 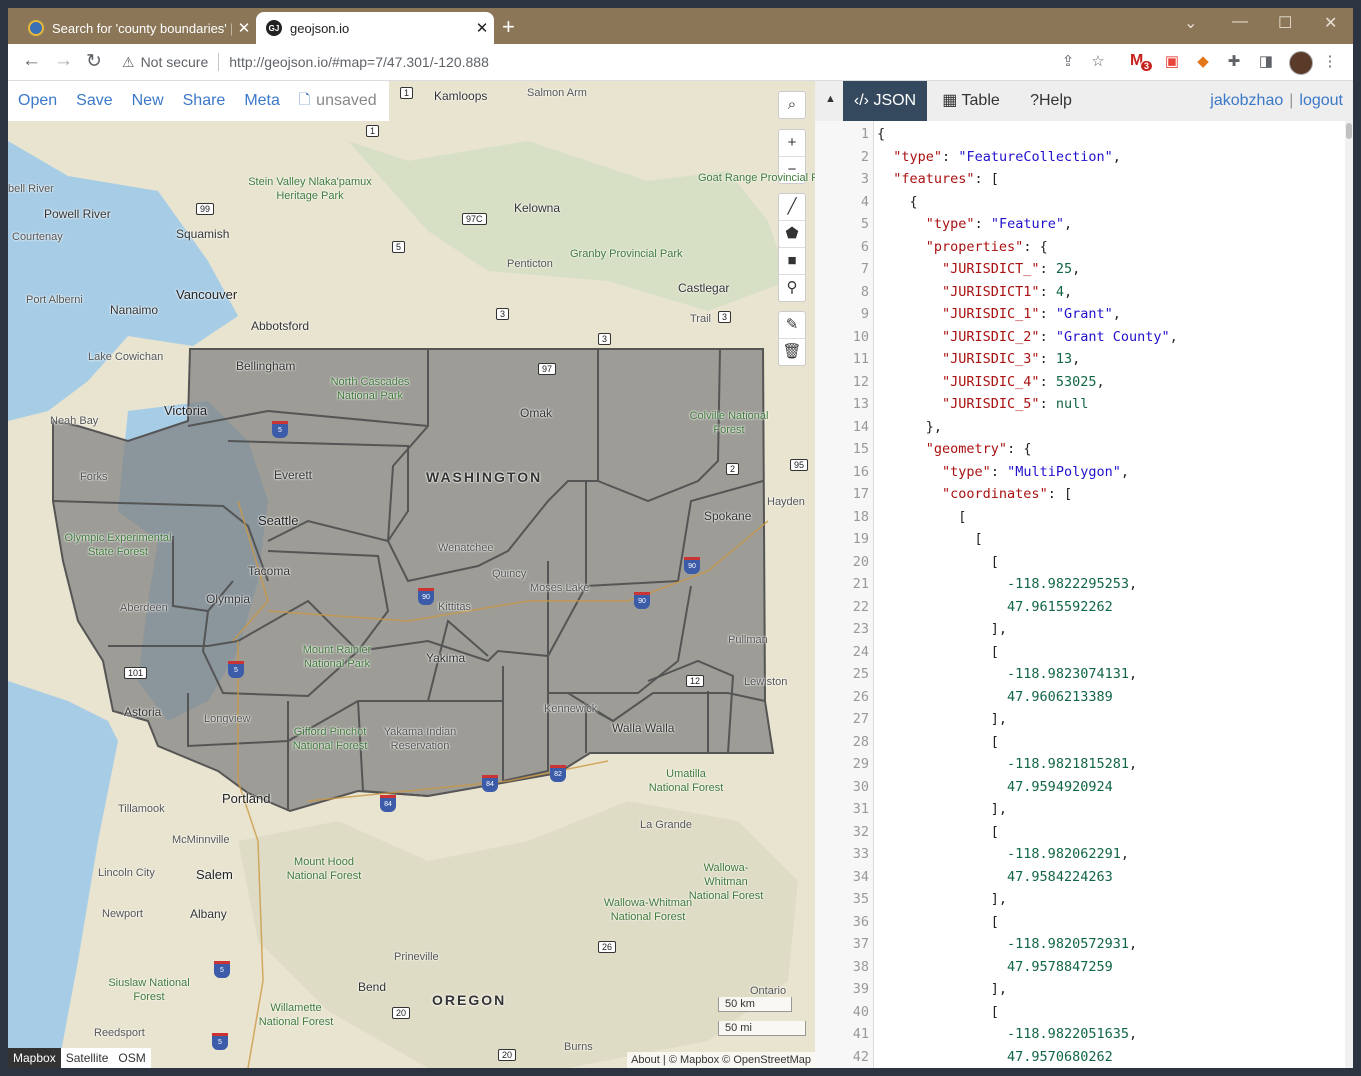 What do you see at coordinates (87, 1058) in the screenshot?
I see `layer-satellite: Satellite` at bounding box center [87, 1058].